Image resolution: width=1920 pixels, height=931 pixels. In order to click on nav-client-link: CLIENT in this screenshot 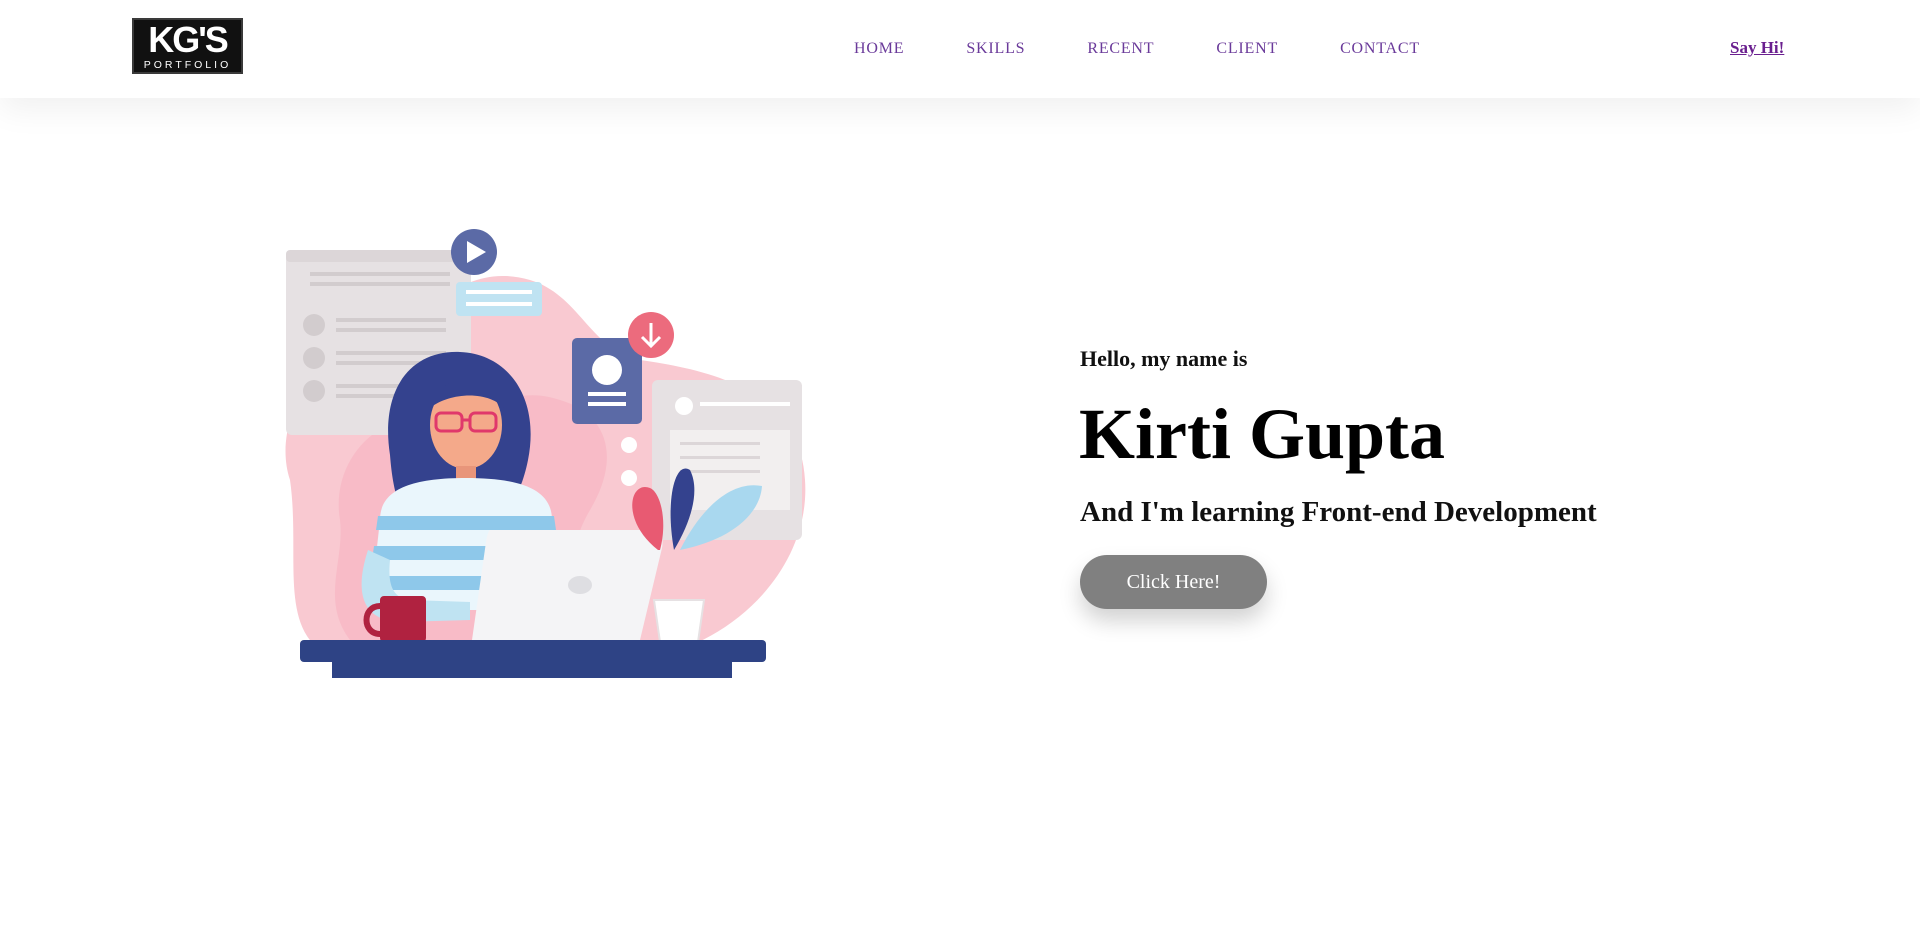, I will do `click(1247, 49)`.